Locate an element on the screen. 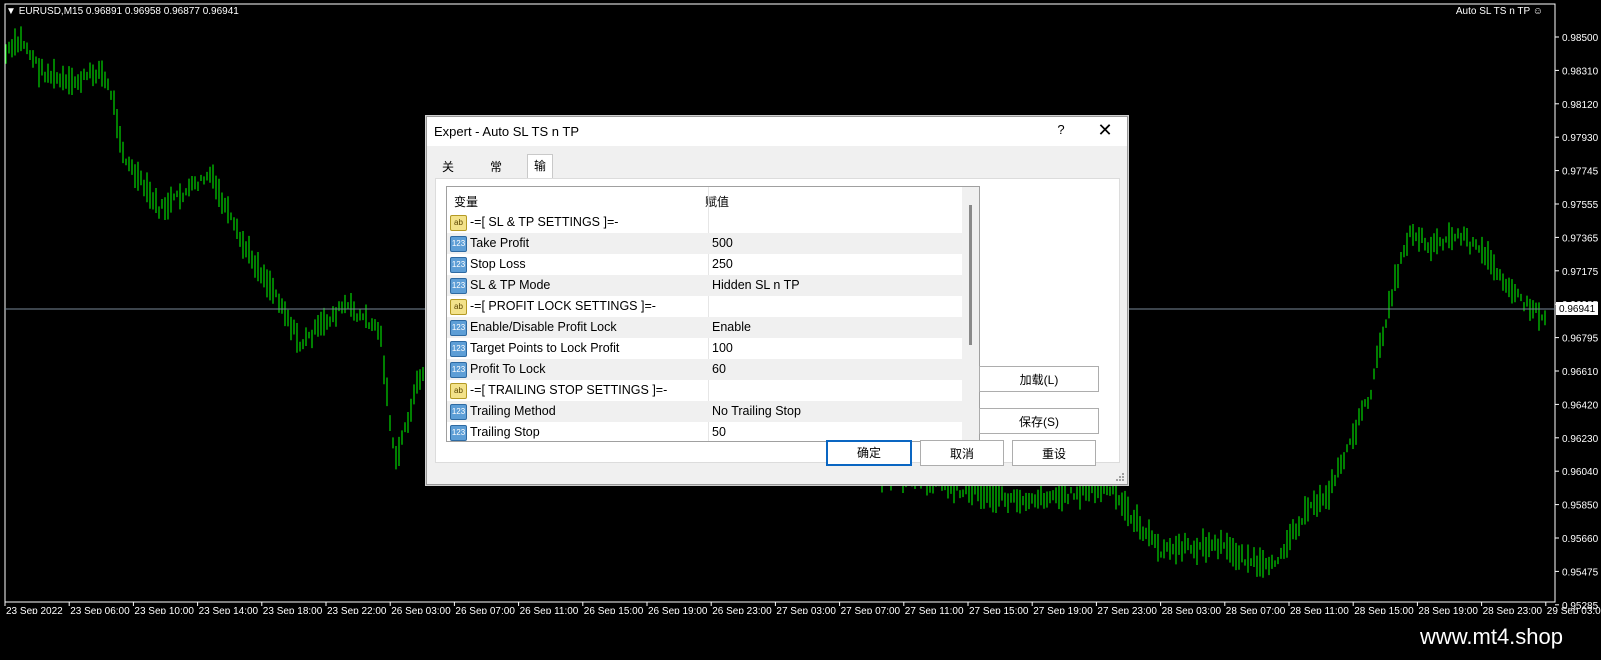 The width and height of the screenshot is (1601, 660). help-button: ? is located at coordinates (1061, 132).